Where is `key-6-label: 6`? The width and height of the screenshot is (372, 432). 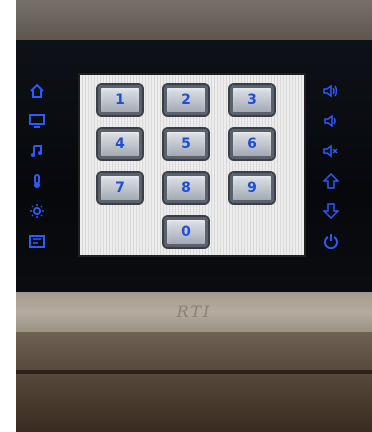
key-6-label: 6 is located at coordinates (252, 144).